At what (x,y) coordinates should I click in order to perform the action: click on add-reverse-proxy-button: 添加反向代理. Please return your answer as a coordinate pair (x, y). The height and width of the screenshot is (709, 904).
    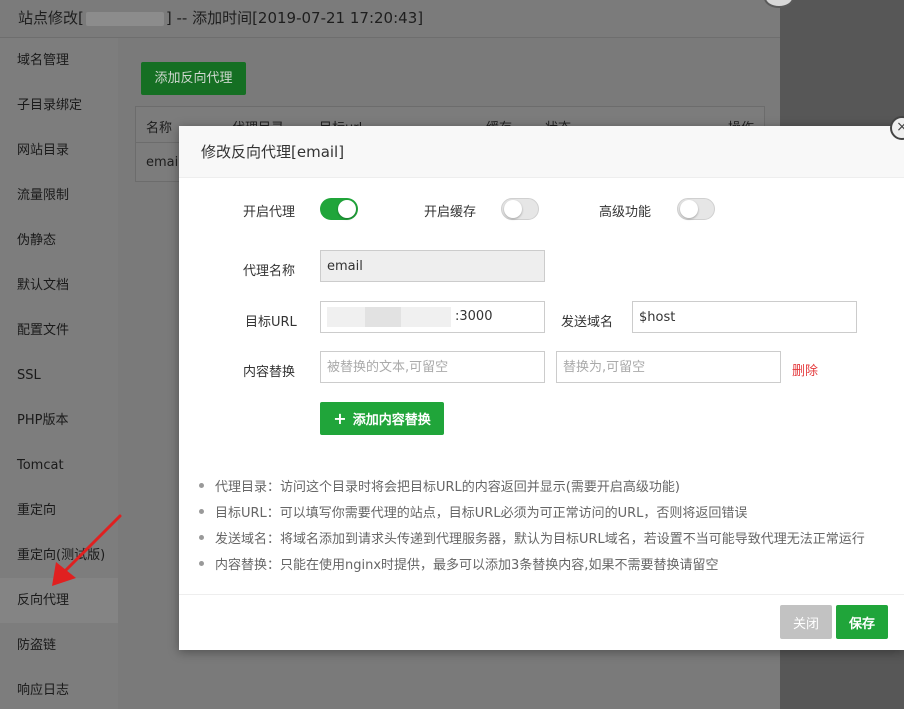
    Looking at the image, I should click on (193, 78).